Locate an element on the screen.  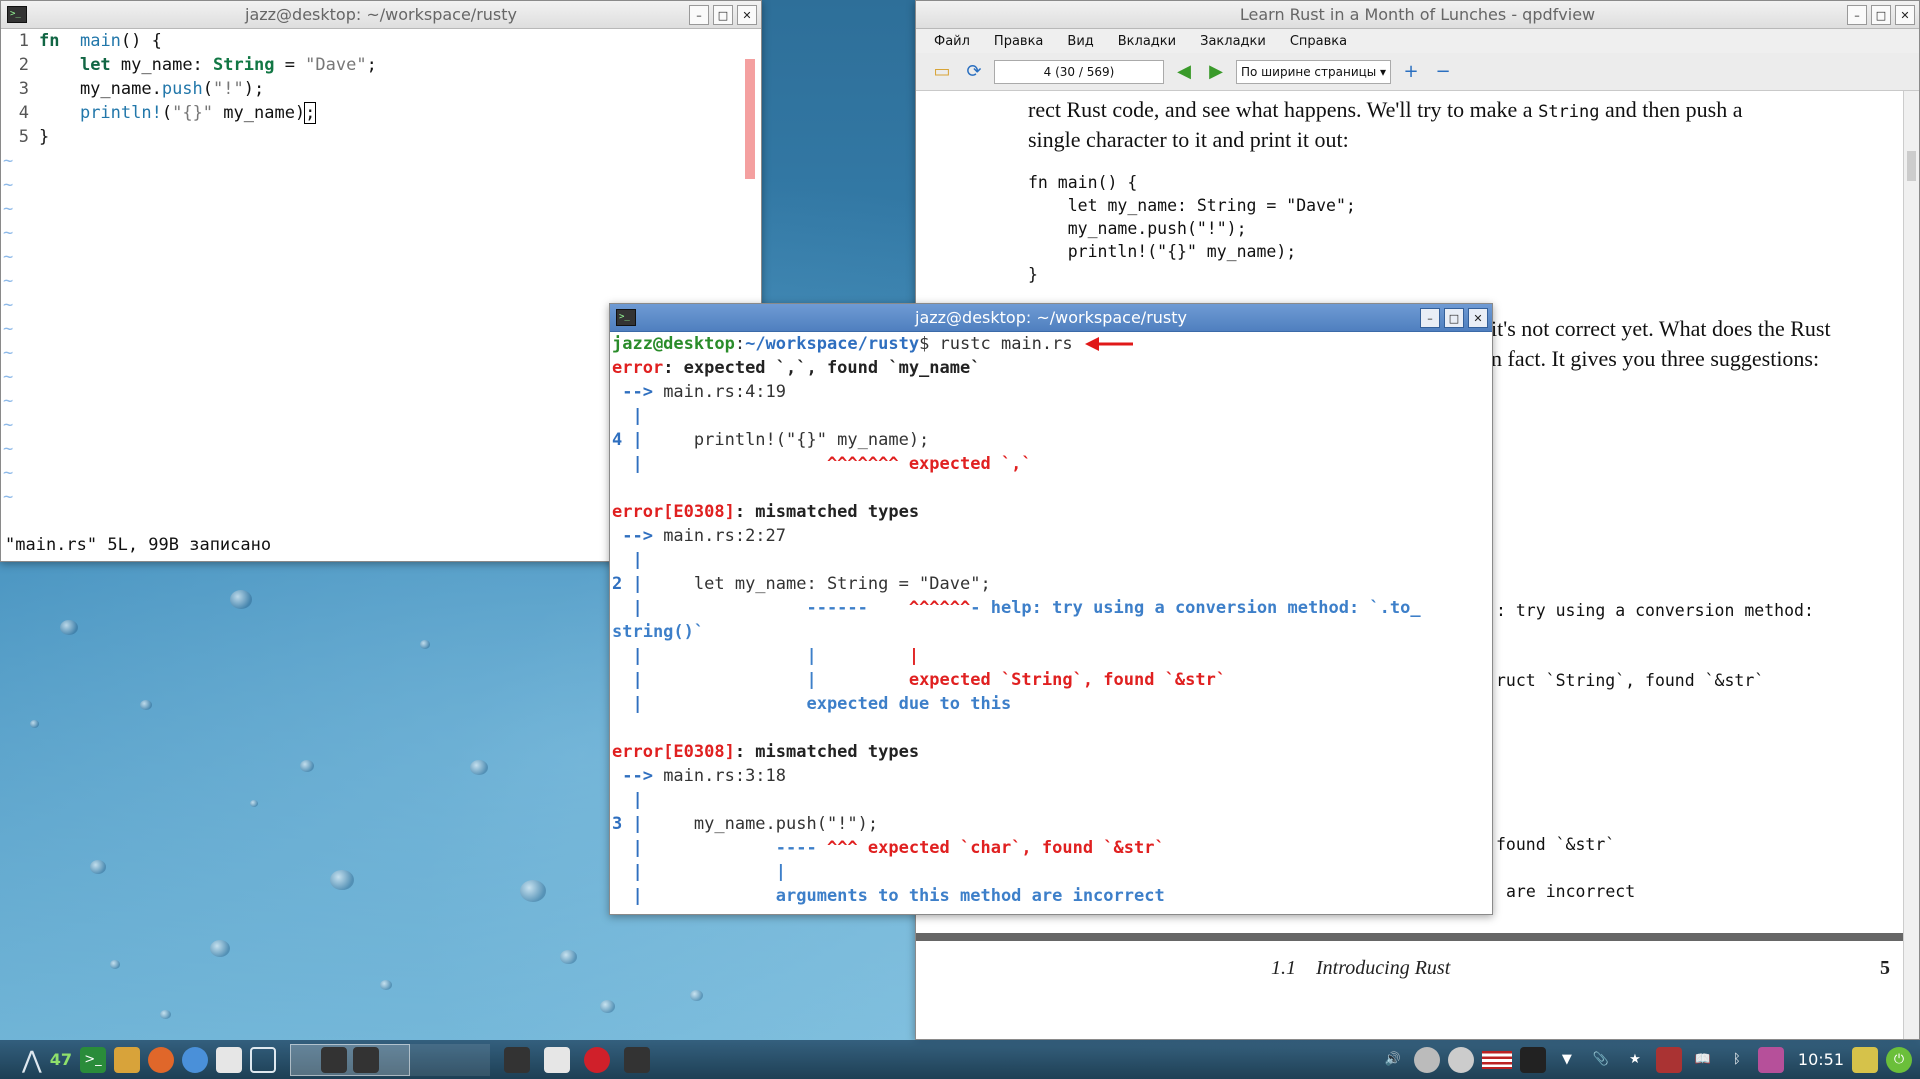
vim-code-line: 3 my_name.push("!"); is located at coordinates (381, 89).